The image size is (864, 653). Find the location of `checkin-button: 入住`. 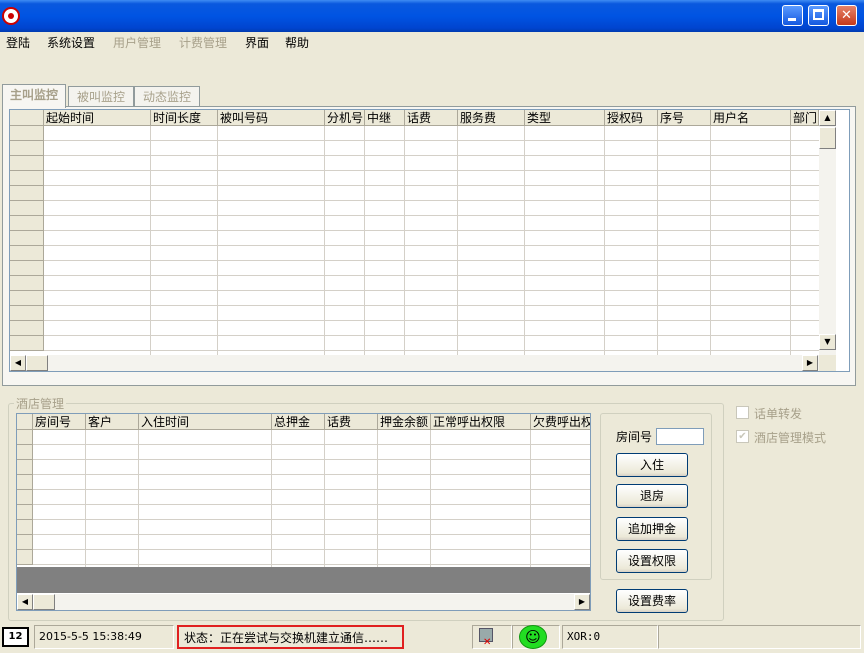

checkin-button: 入住 is located at coordinates (652, 465).